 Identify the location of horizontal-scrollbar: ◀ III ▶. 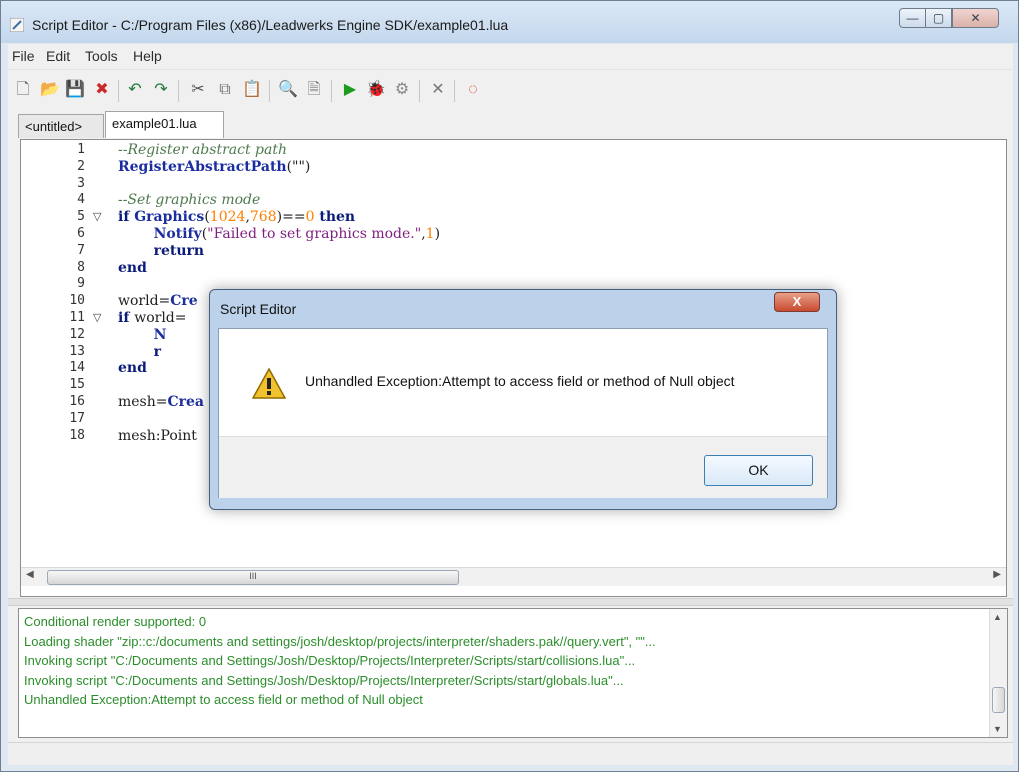
(513, 576).